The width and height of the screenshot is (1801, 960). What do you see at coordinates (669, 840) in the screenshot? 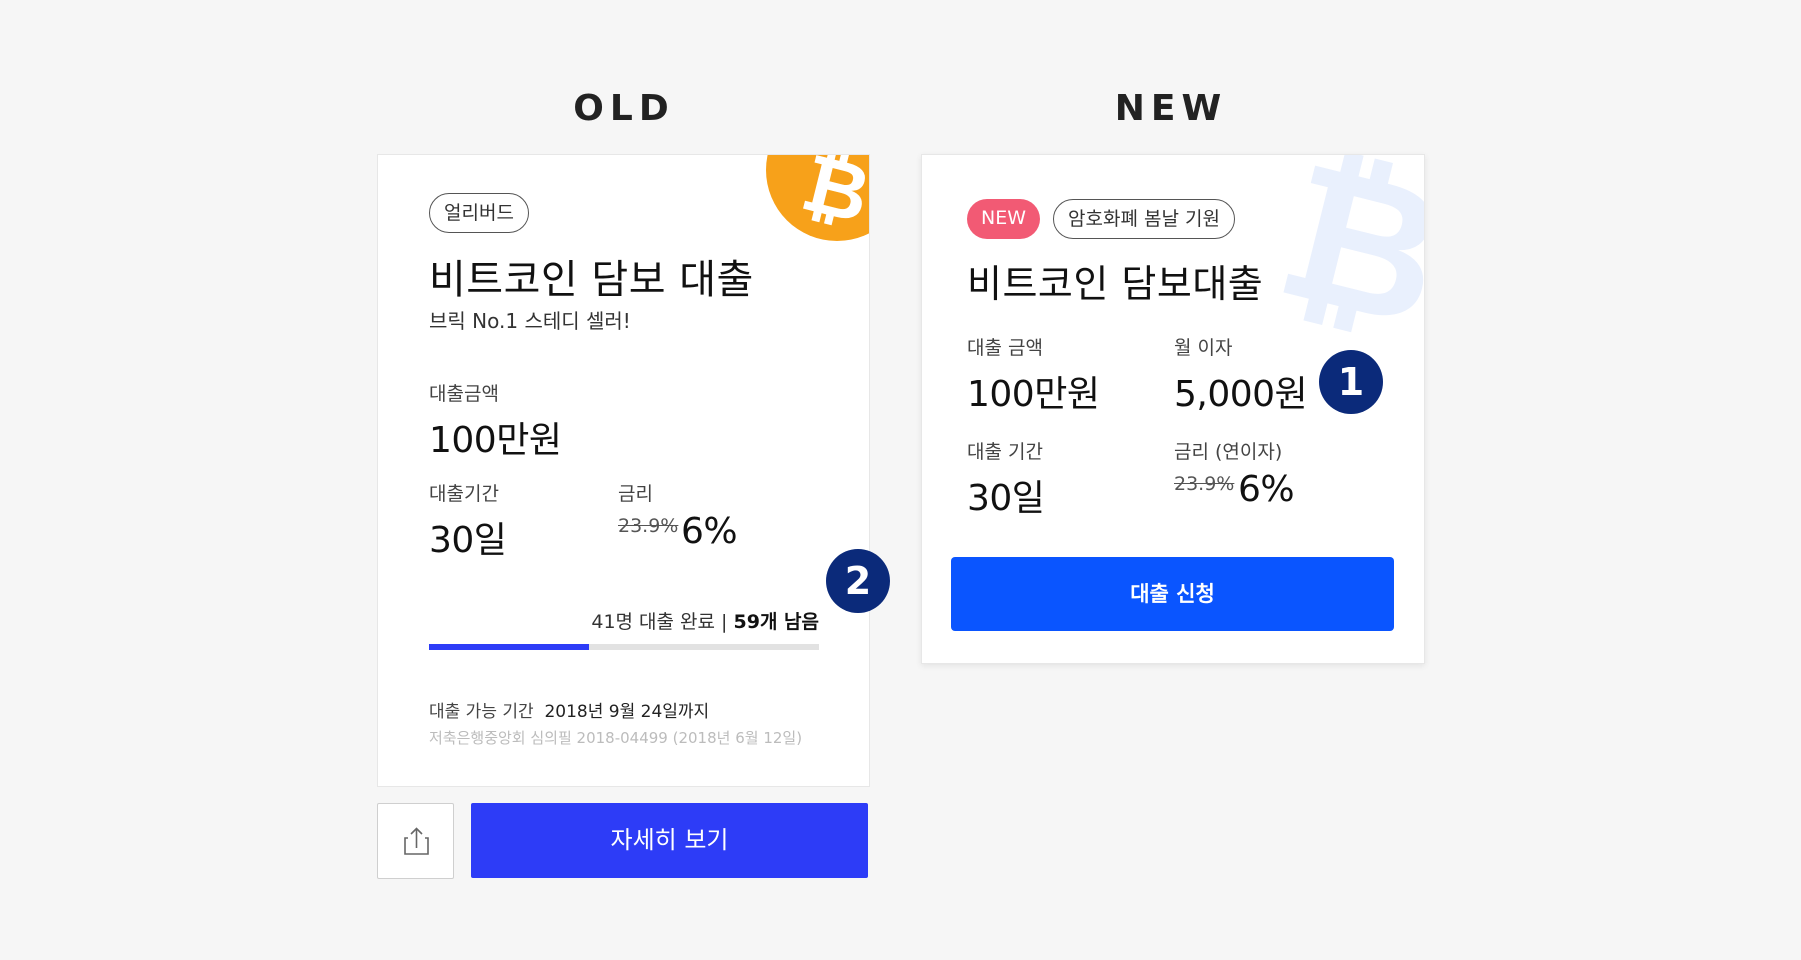
I see `view-details-button: 자세히 보기` at bounding box center [669, 840].